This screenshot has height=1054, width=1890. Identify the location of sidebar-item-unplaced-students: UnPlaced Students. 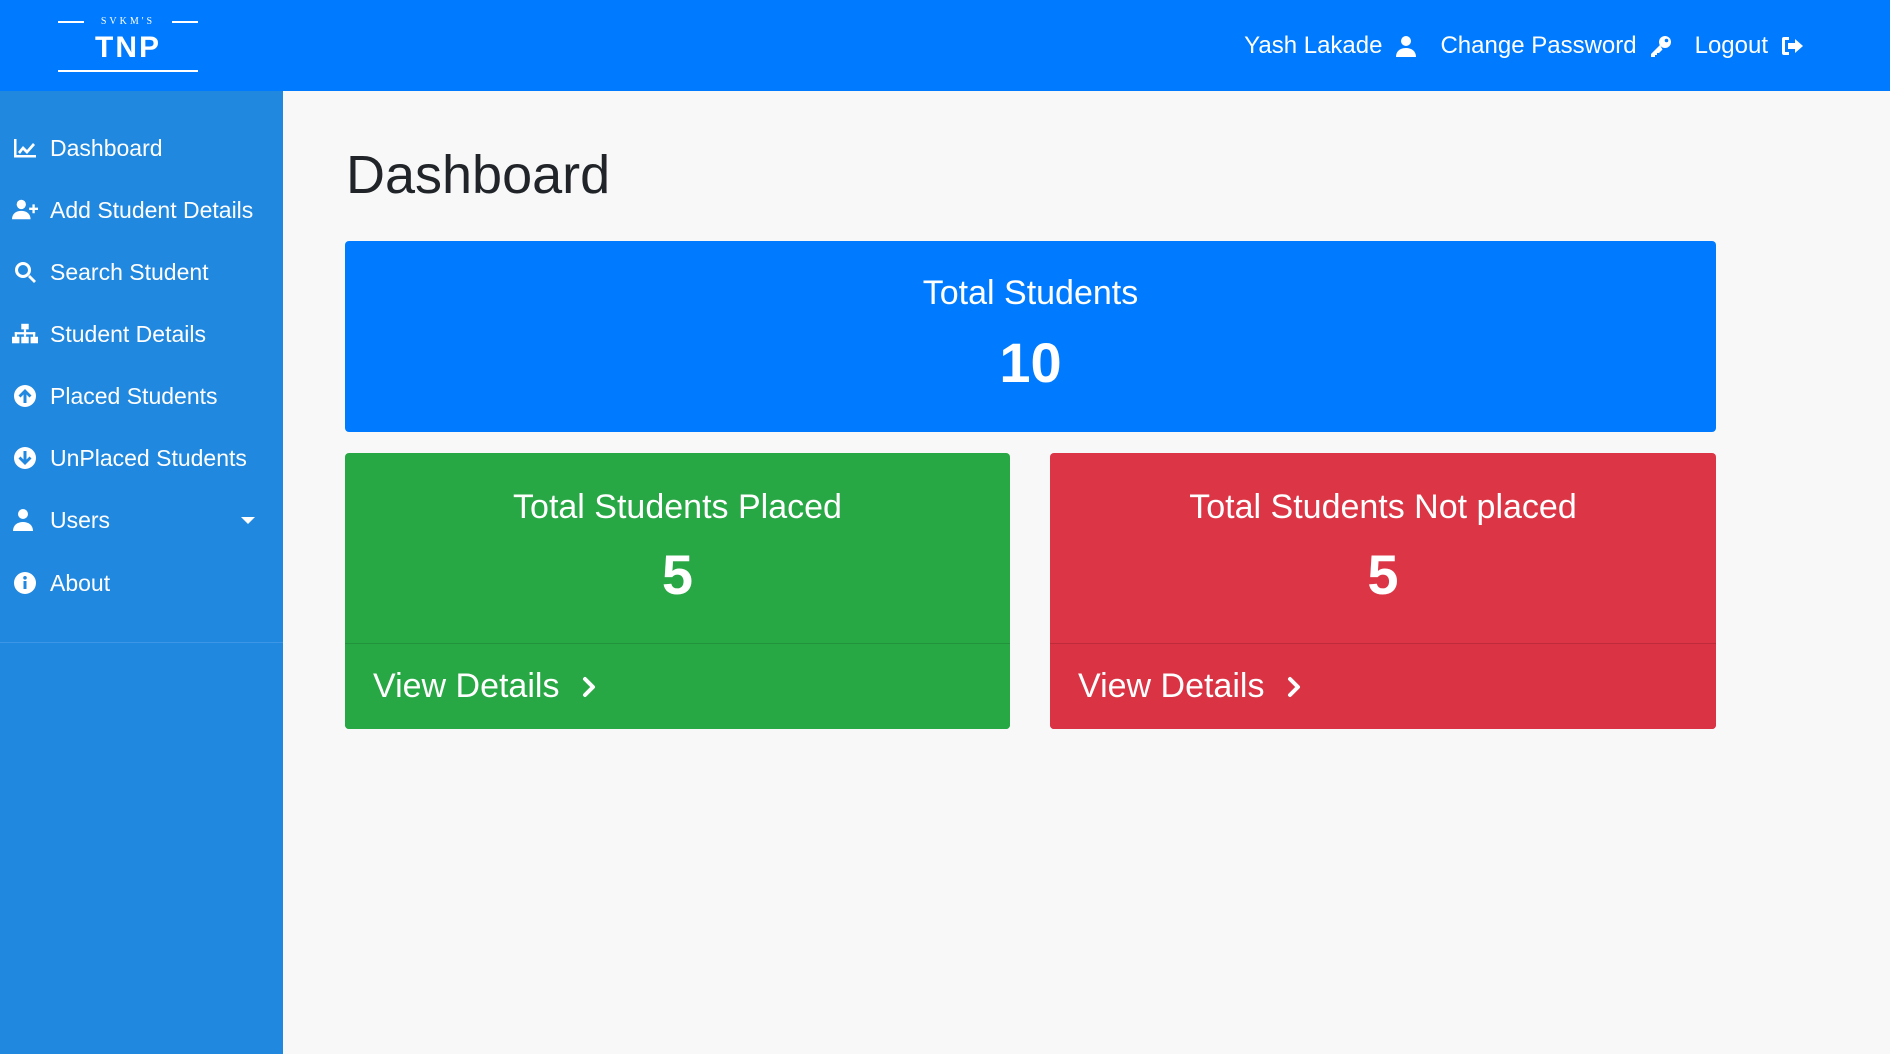
(141, 458).